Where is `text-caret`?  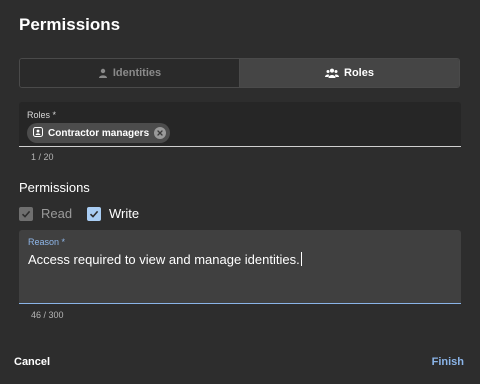 text-caret is located at coordinates (301, 259).